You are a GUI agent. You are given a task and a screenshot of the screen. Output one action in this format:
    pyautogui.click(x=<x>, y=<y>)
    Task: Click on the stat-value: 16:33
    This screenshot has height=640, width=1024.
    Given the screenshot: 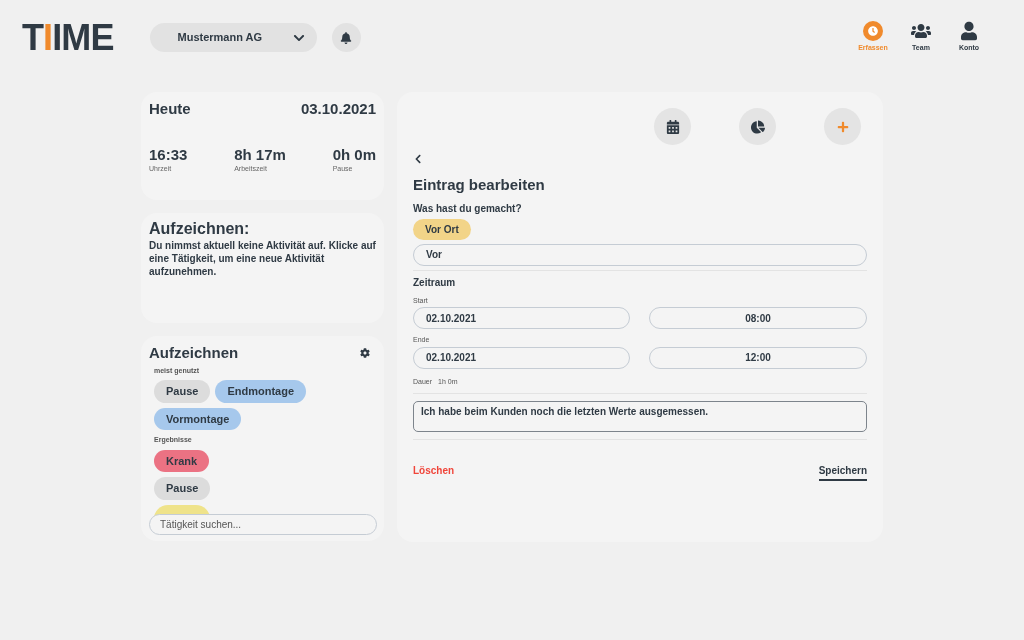 What is the action you would take?
    pyautogui.click(x=168, y=155)
    